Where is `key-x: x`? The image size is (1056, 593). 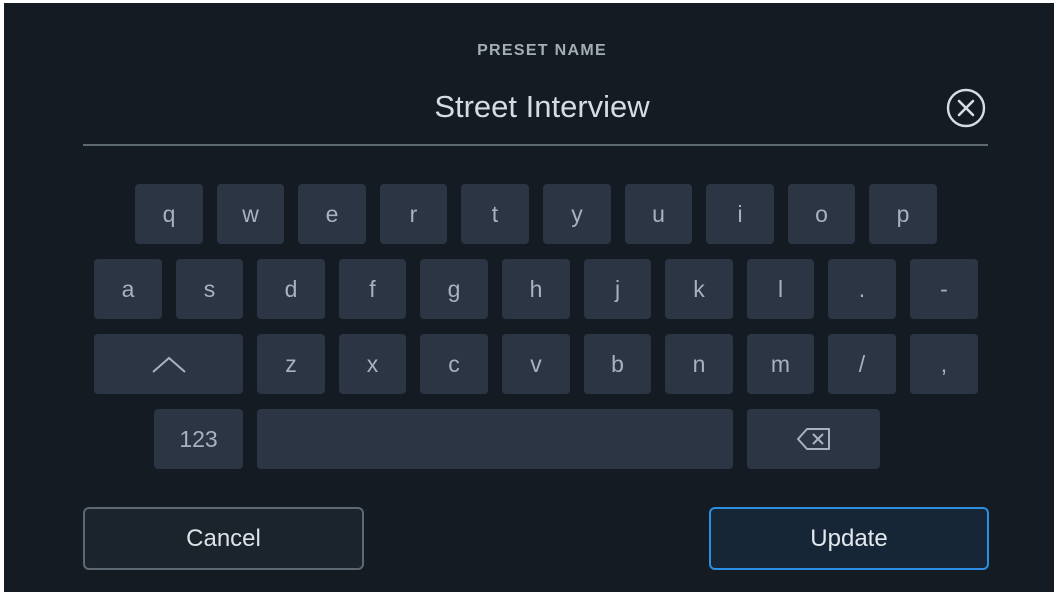
key-x: x is located at coordinates (372, 364).